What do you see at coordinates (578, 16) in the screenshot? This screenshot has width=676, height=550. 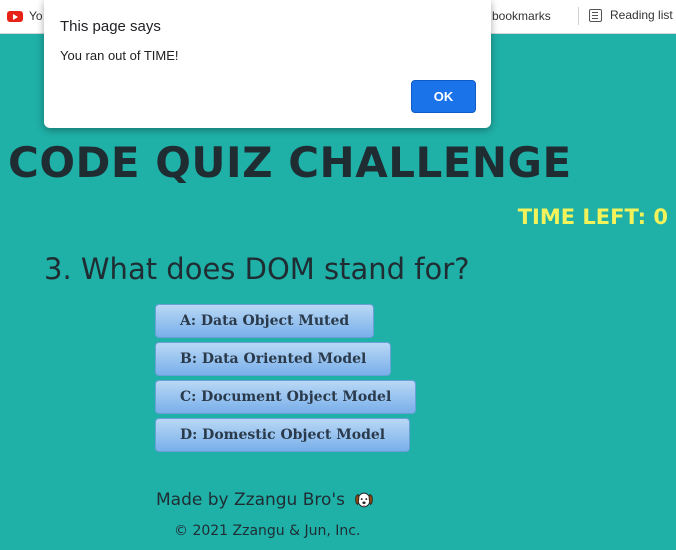 I see `bookmarks-divider` at bounding box center [578, 16].